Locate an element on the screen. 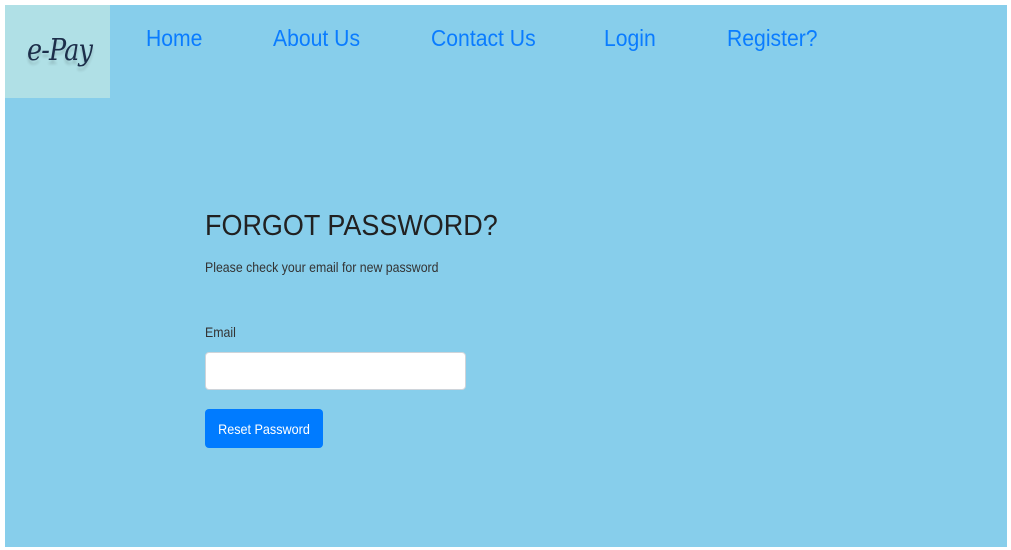  nav-contact-us-link: Contact Us is located at coordinates (483, 38).